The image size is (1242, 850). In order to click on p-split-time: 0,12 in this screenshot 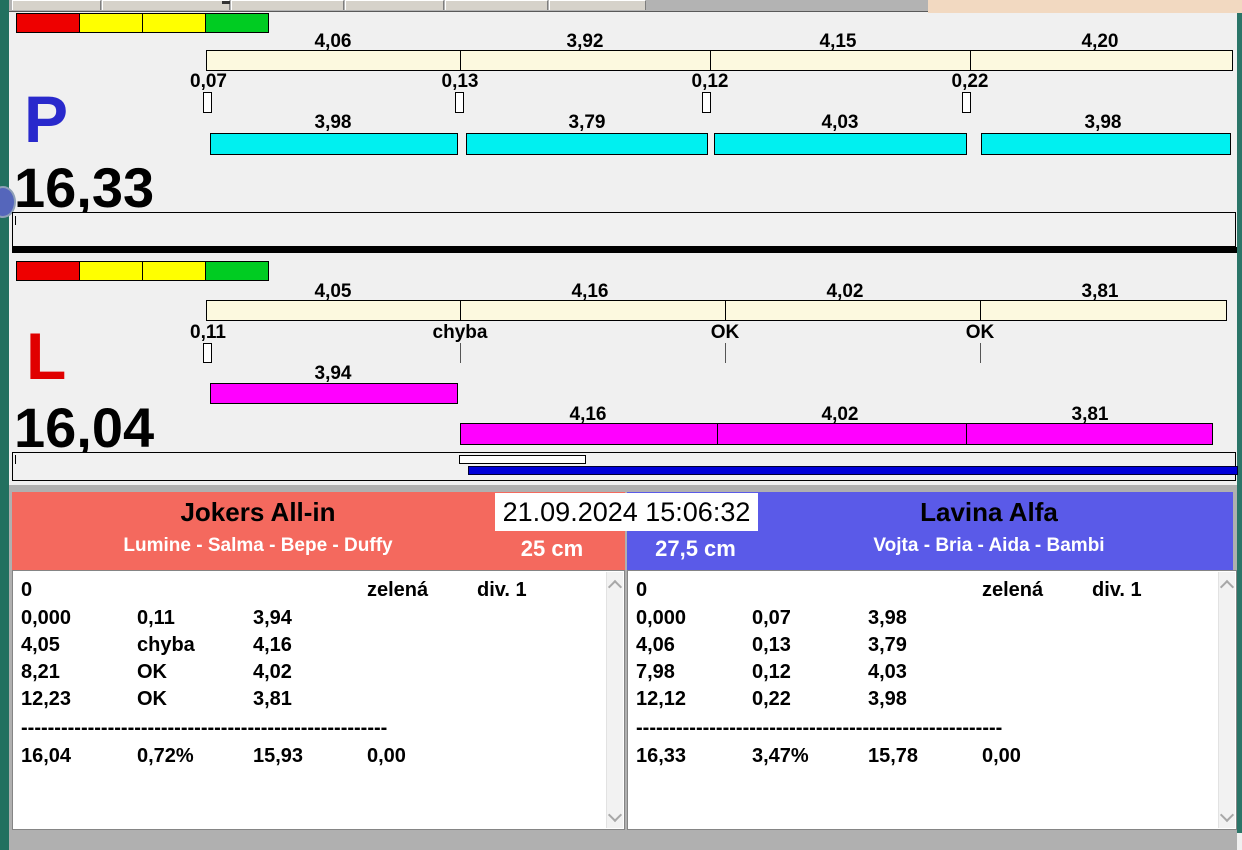, I will do `click(710, 81)`.